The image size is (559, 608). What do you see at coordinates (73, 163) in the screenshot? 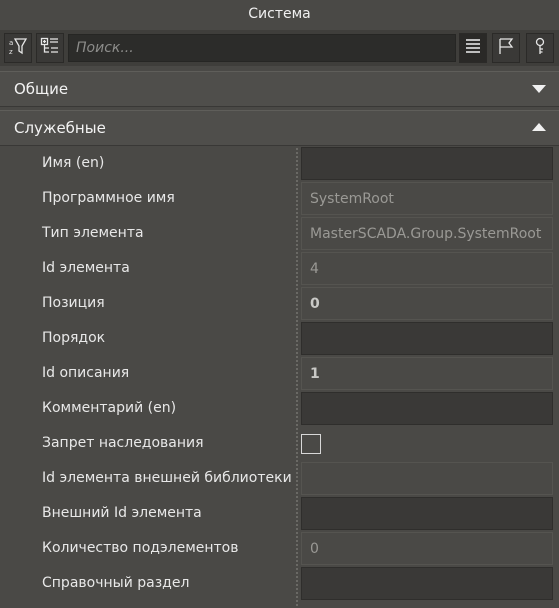
I see `property-label: Имя (en)` at bounding box center [73, 163].